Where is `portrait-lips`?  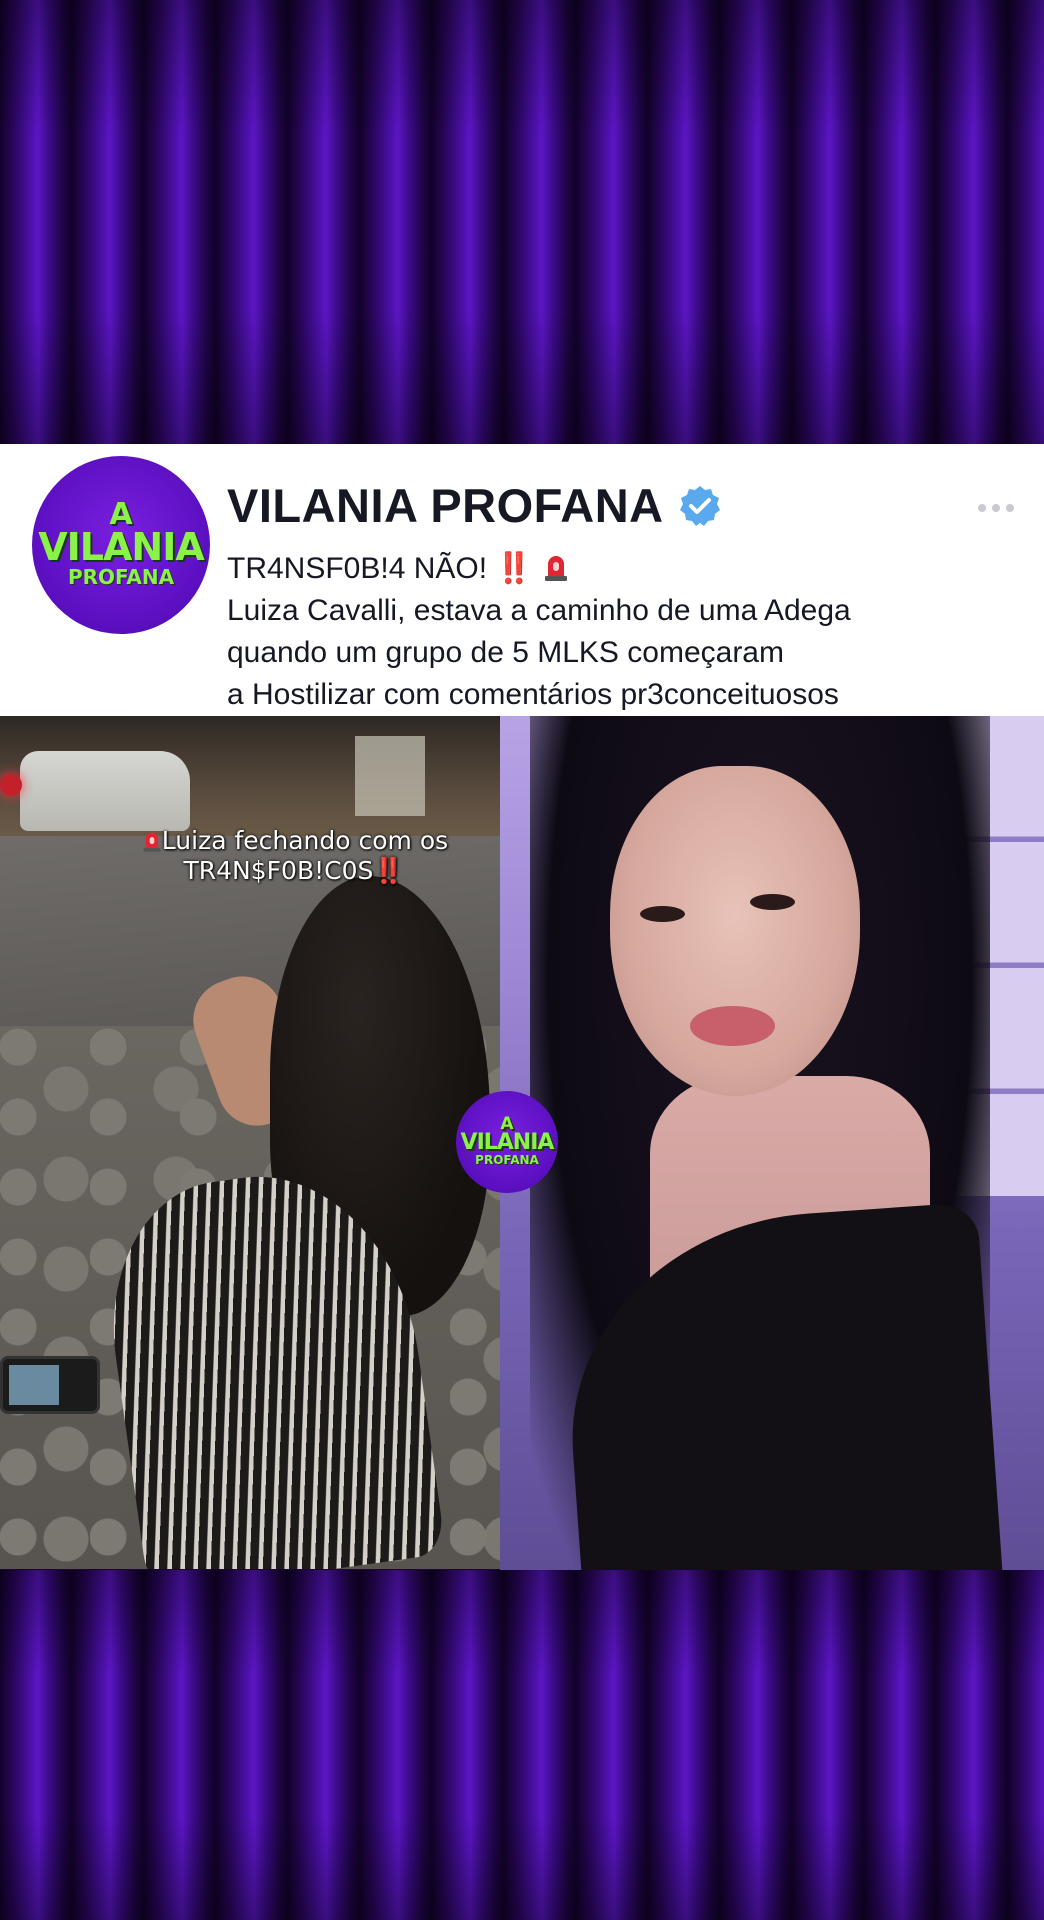 portrait-lips is located at coordinates (732, 1026).